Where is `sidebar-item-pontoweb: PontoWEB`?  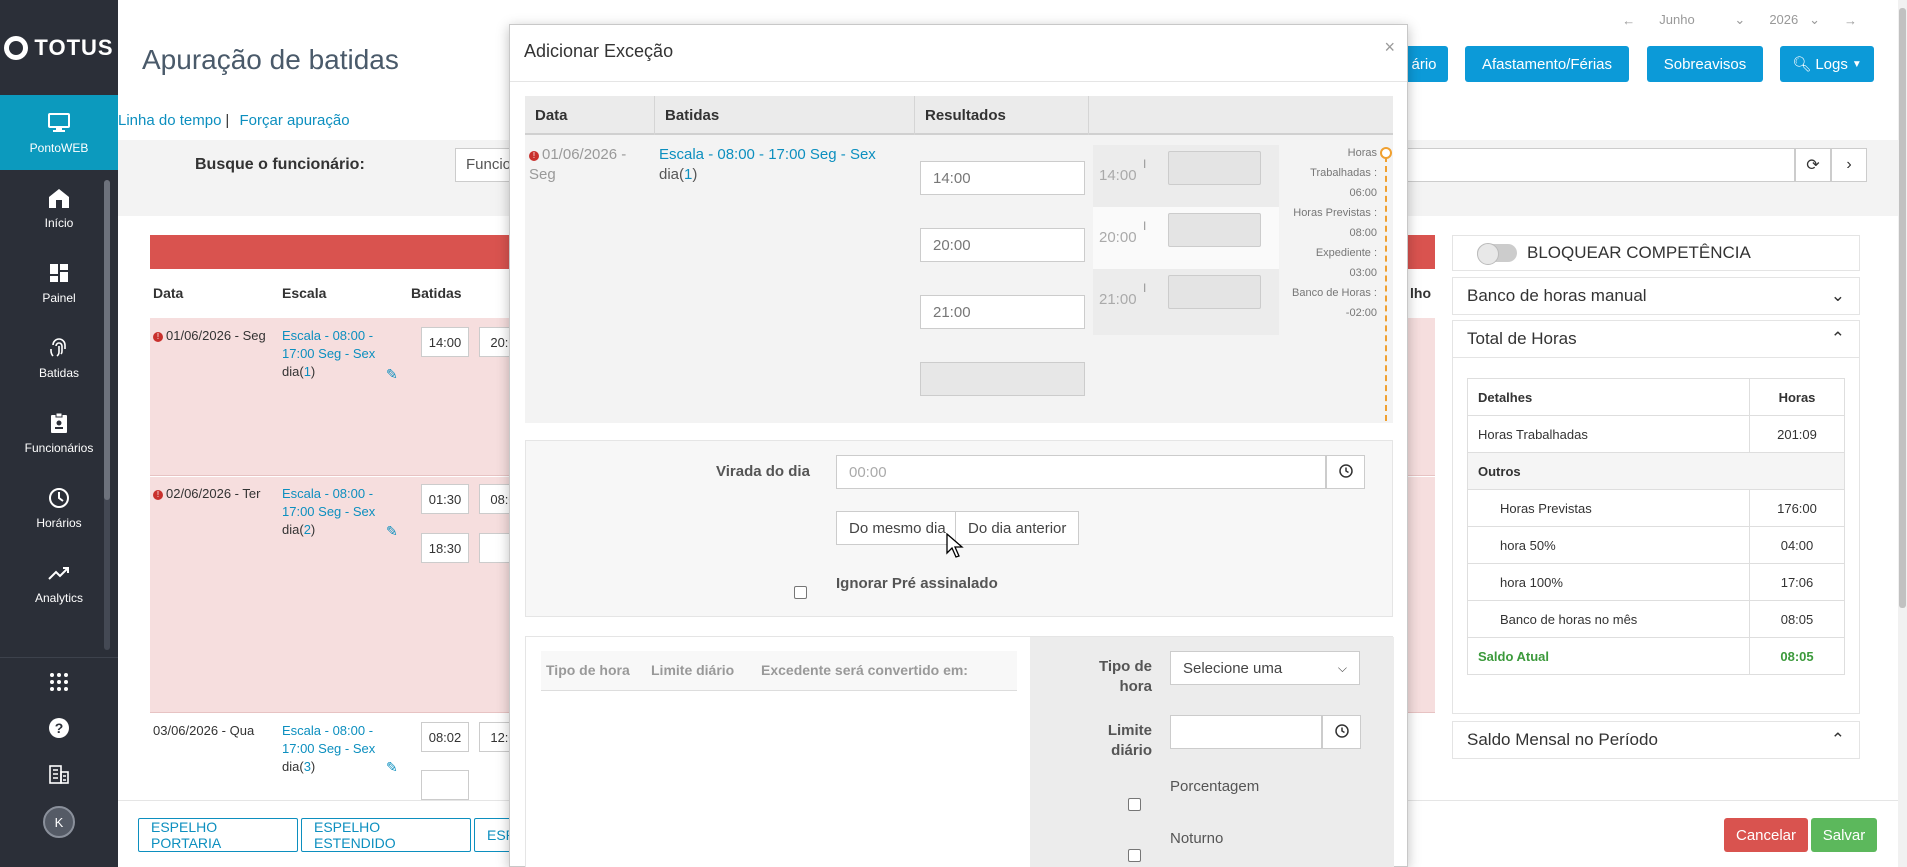 sidebar-item-pontoweb: PontoWEB is located at coordinates (59, 132).